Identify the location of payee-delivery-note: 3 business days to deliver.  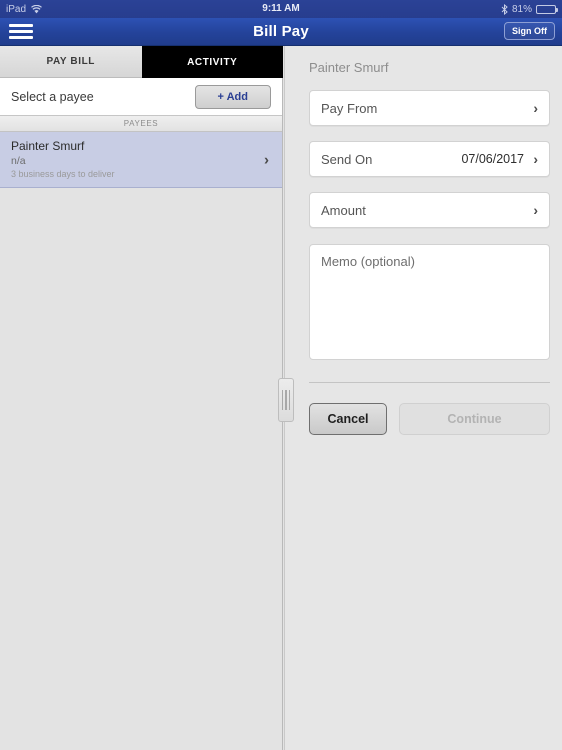
(63, 174).